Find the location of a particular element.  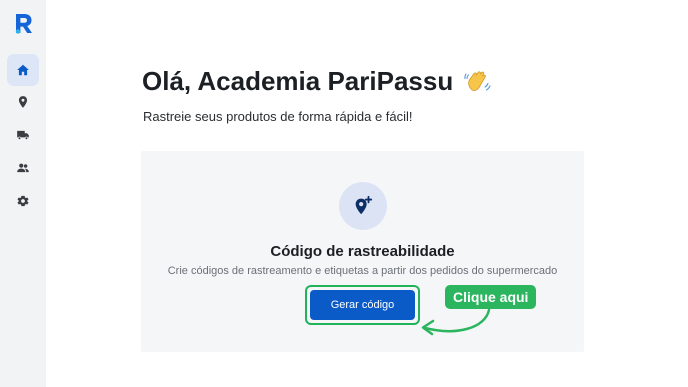

sidebar is located at coordinates (23, 193).